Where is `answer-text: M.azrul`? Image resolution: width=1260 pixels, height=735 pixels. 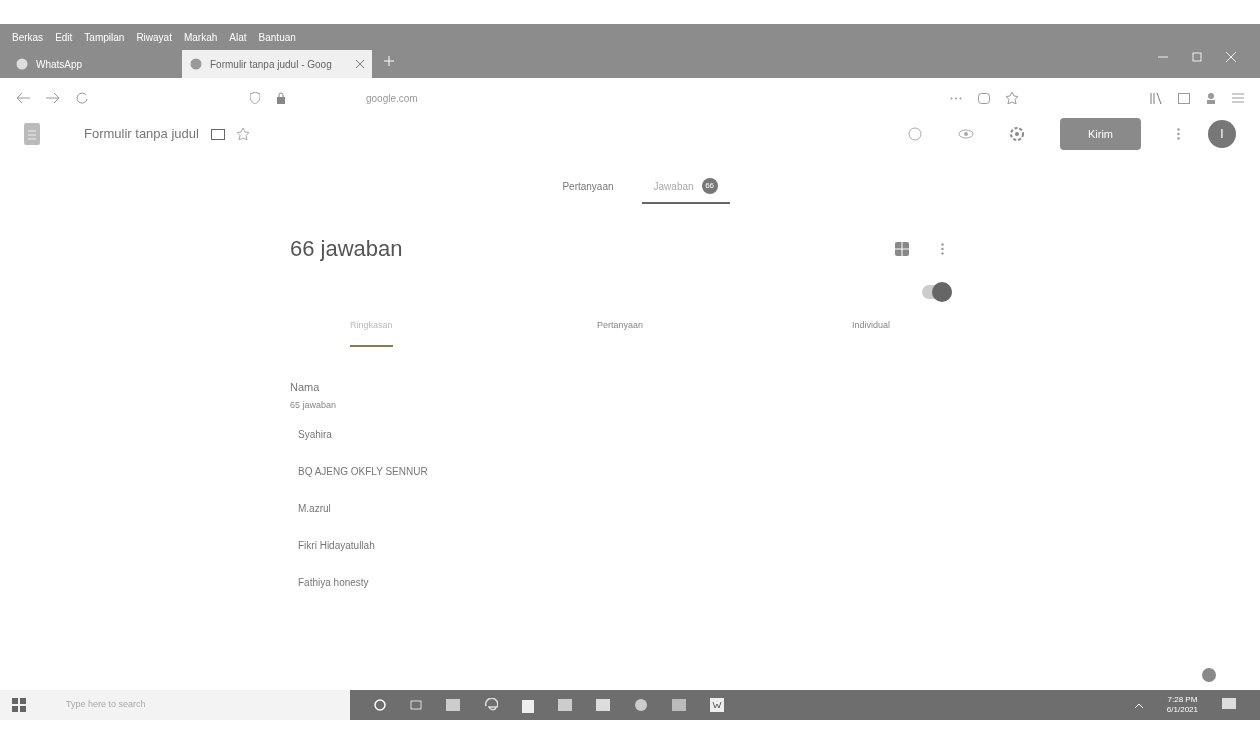
answer-text: M.azrul is located at coordinates (314, 508).